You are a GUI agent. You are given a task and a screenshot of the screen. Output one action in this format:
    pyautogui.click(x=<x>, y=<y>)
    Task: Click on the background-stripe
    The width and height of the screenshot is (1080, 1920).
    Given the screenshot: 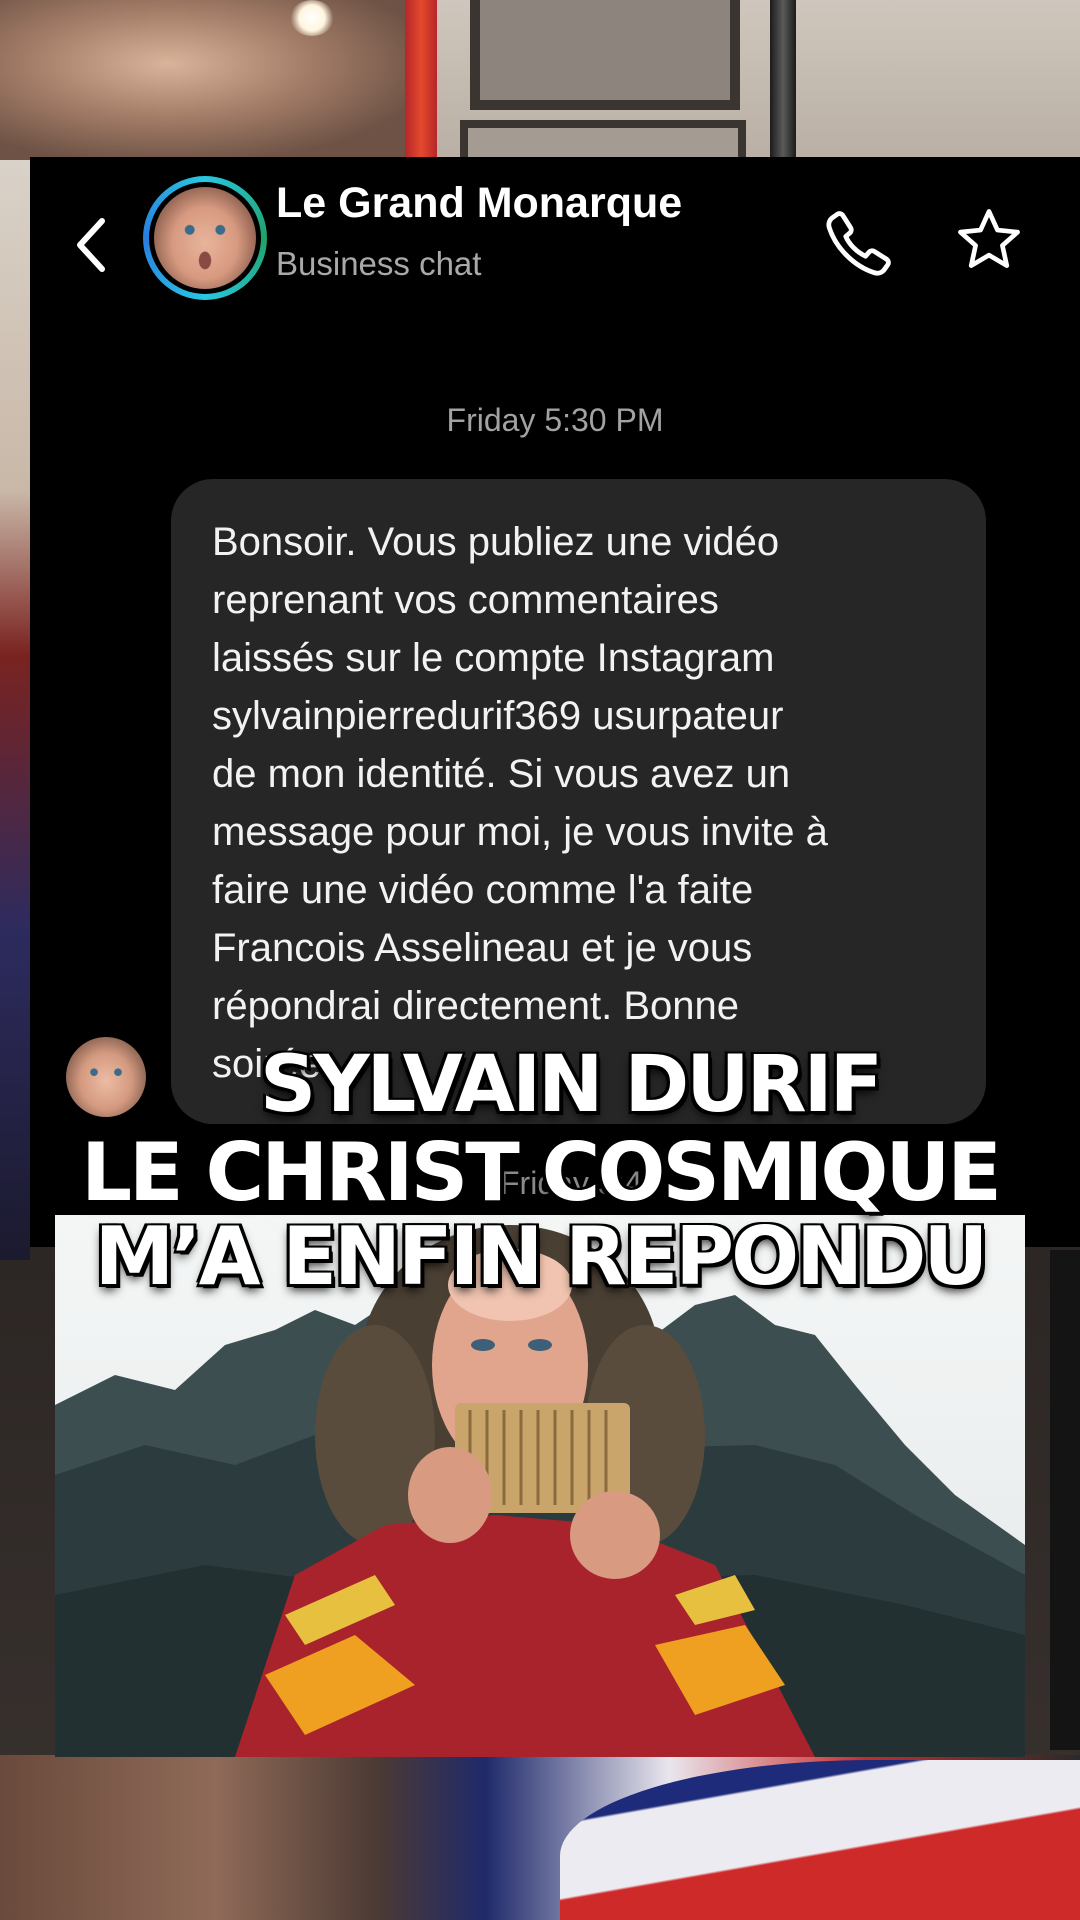 What is the action you would take?
    pyautogui.click(x=421, y=80)
    